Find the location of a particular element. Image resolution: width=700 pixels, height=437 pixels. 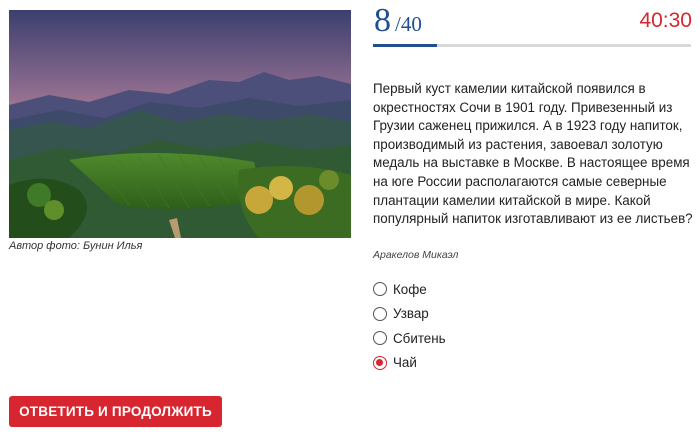

submit-button: ОТВЕТИТЬ И ПРОДОЛЖИТЬ is located at coordinates (115, 411).